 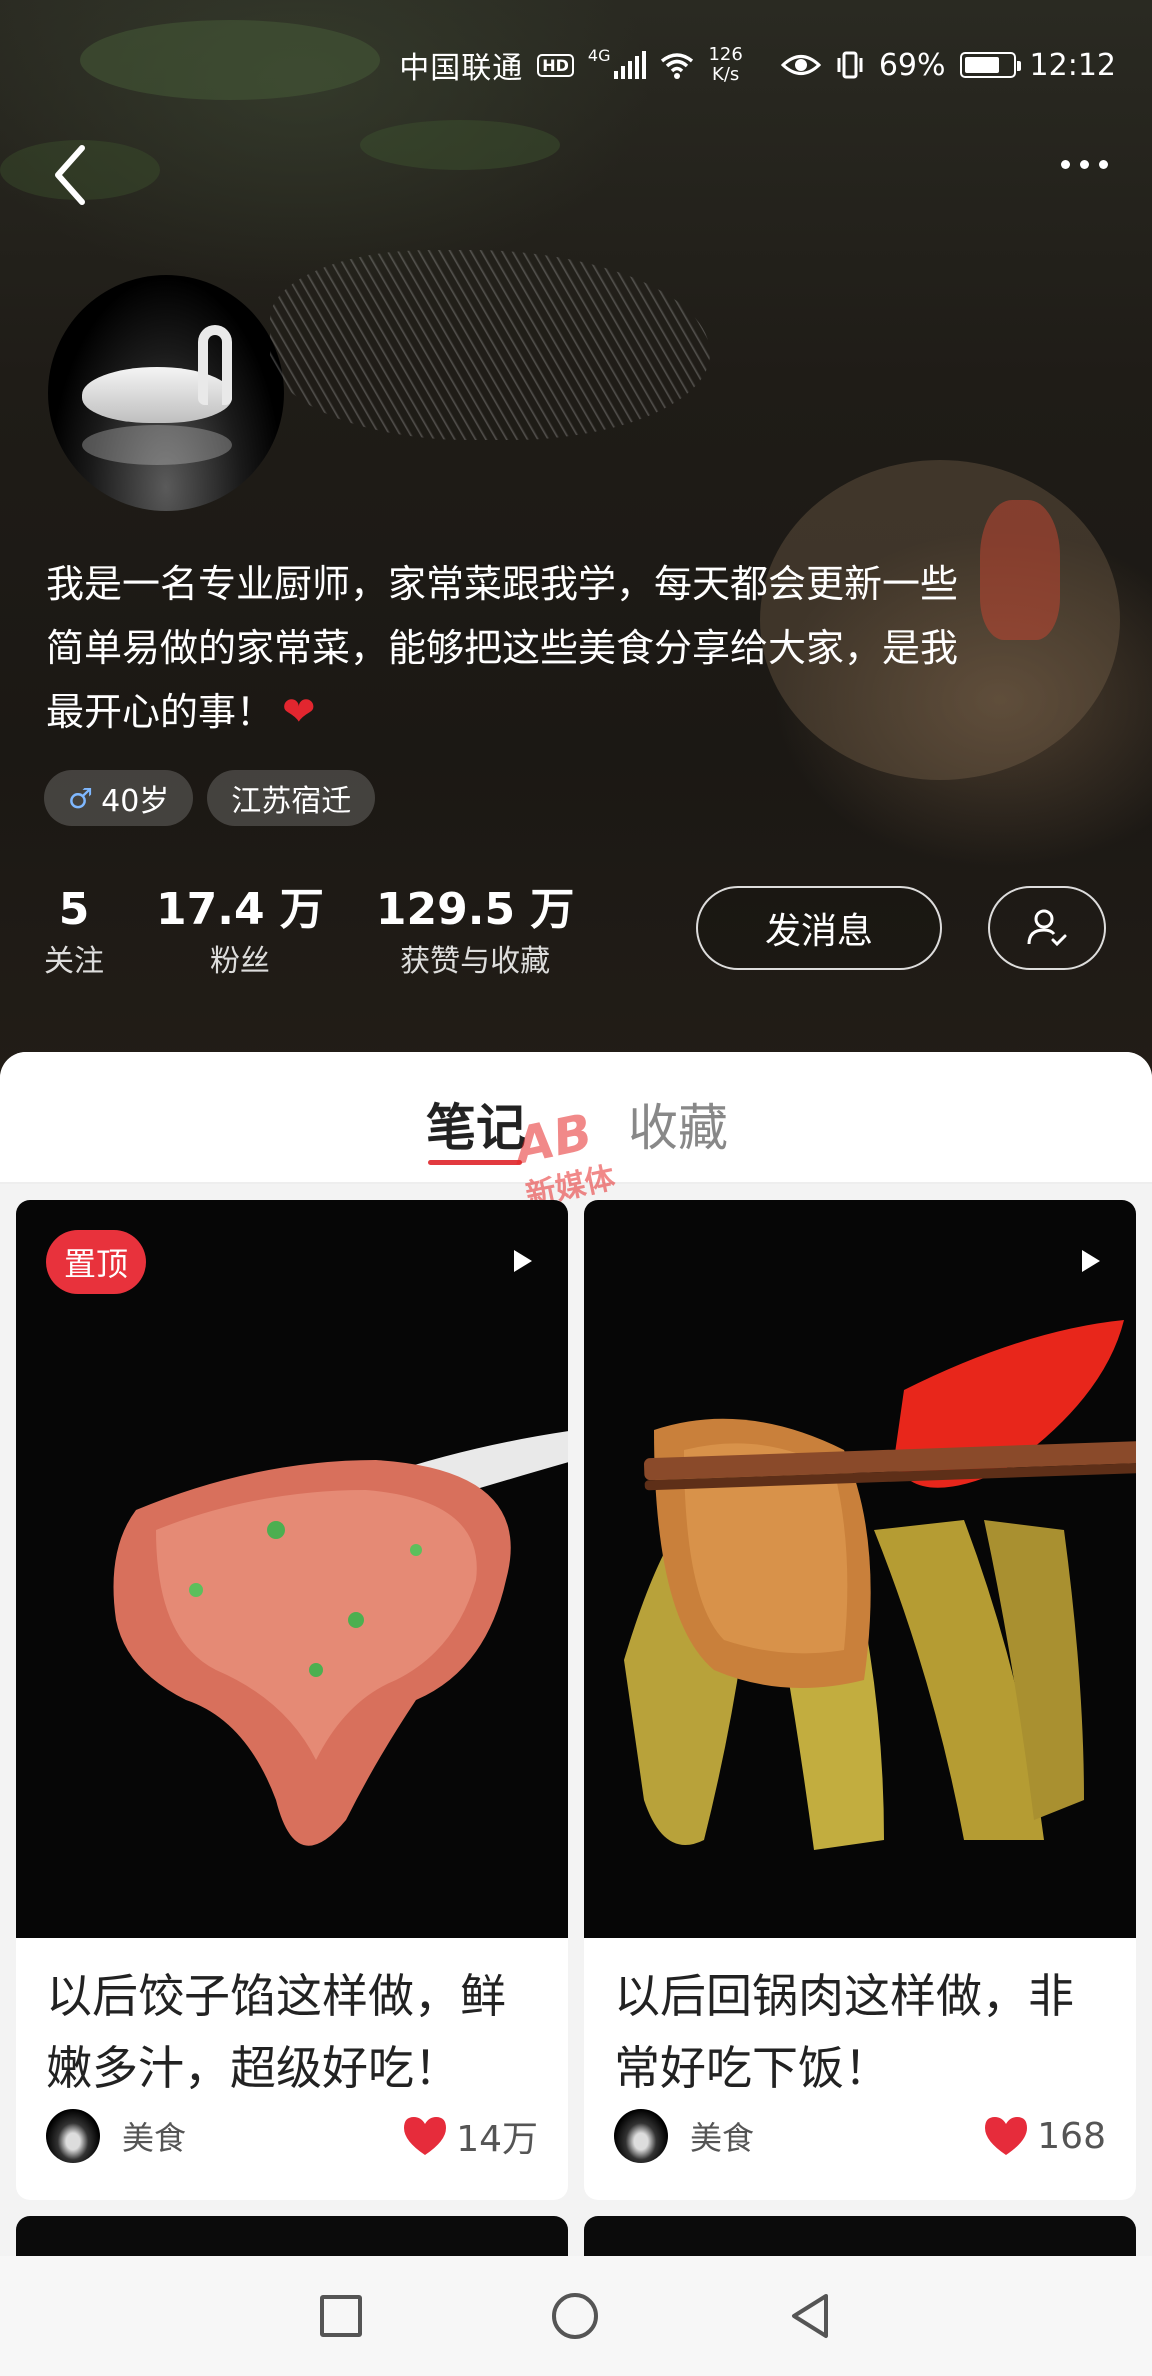 I want to click on note-title-line: 以后饺子馅这样做，鲜, so click(x=276, y=1996).